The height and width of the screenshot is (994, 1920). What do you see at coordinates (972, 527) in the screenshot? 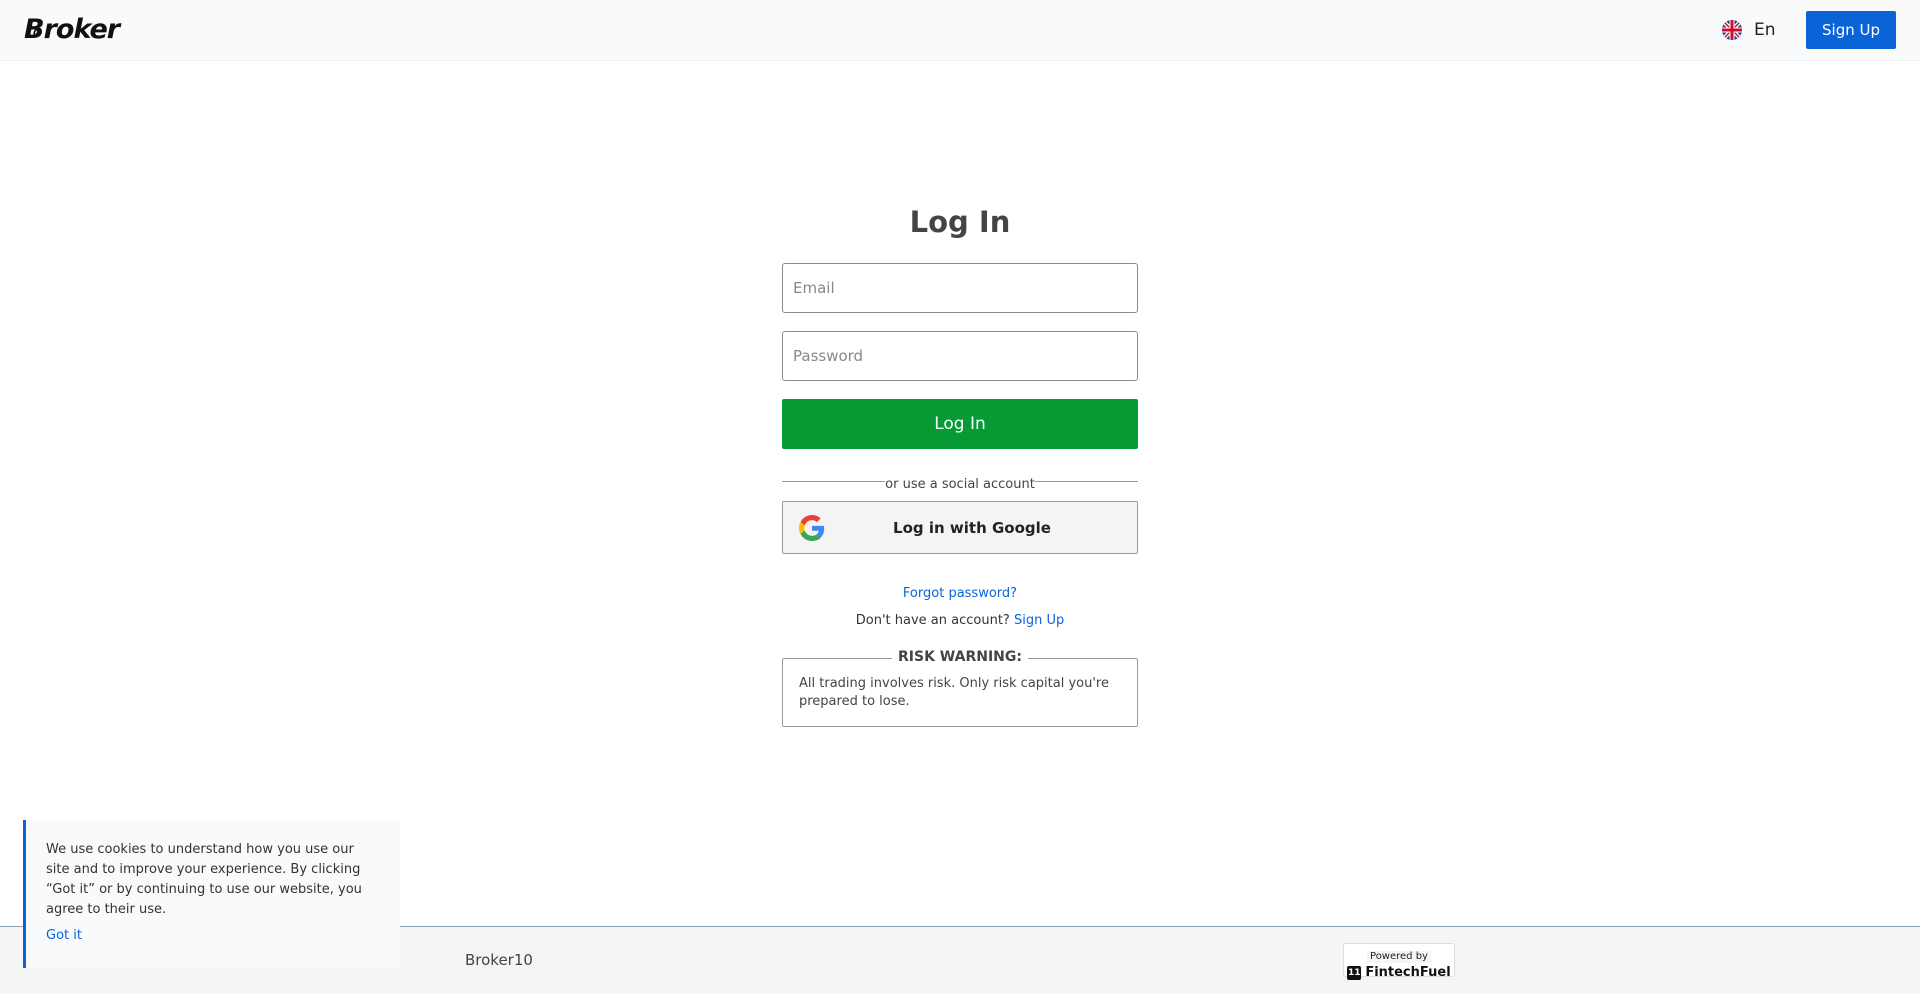
I see `google-login-label: Log in with Google` at bounding box center [972, 527].